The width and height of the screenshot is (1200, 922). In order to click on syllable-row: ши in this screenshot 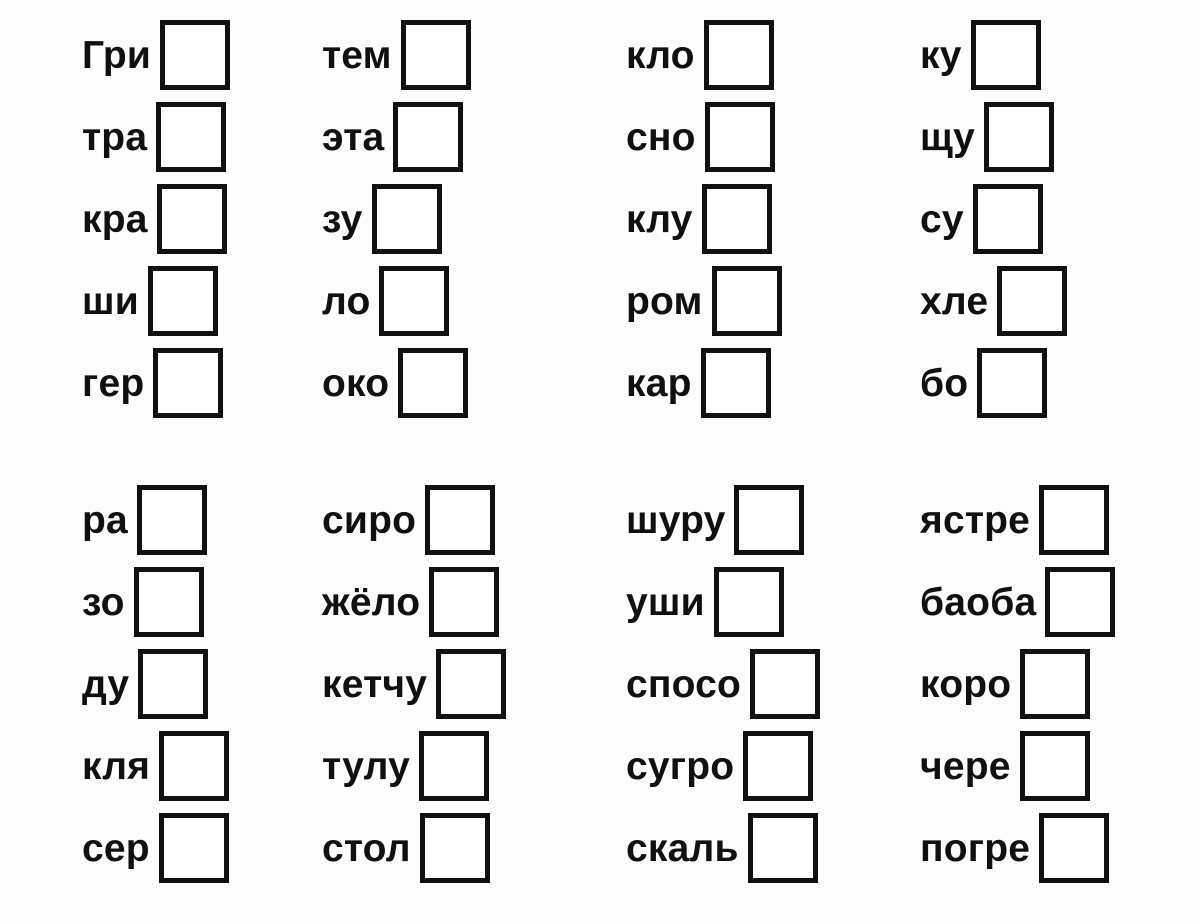, I will do `click(191, 301)`.